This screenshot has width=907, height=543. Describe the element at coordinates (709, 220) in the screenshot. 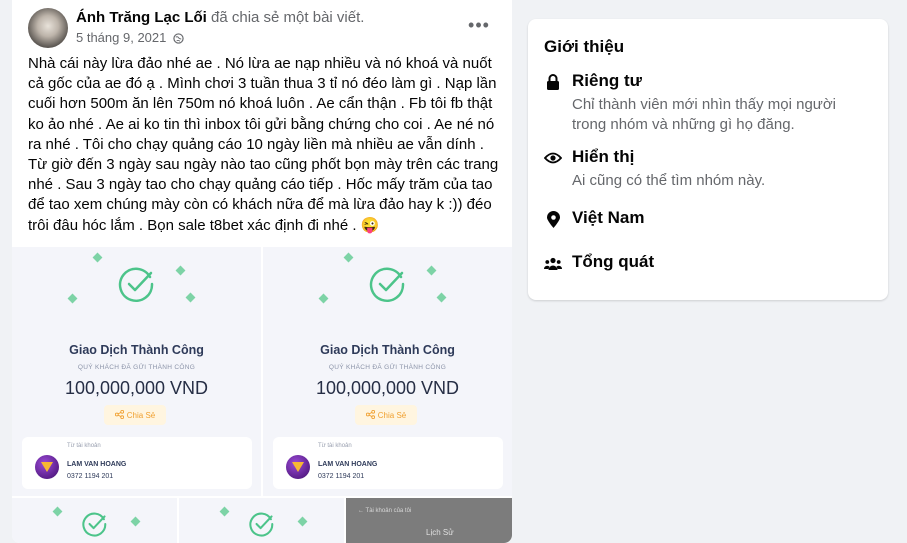

I see `about-item-location: Việt Nam` at that location.